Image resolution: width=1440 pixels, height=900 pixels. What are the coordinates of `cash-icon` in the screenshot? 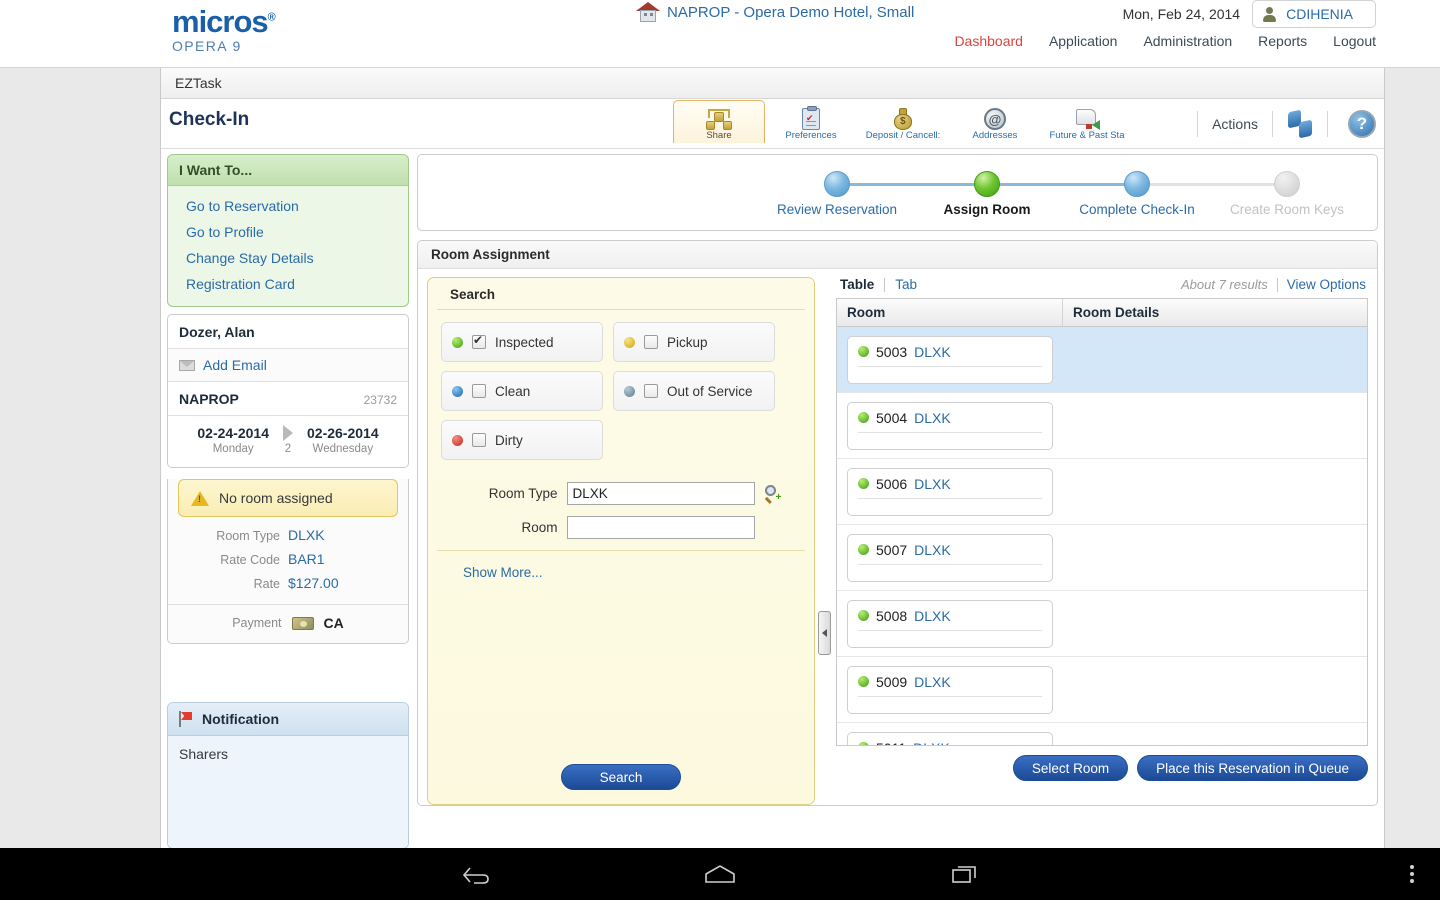 It's located at (302, 623).